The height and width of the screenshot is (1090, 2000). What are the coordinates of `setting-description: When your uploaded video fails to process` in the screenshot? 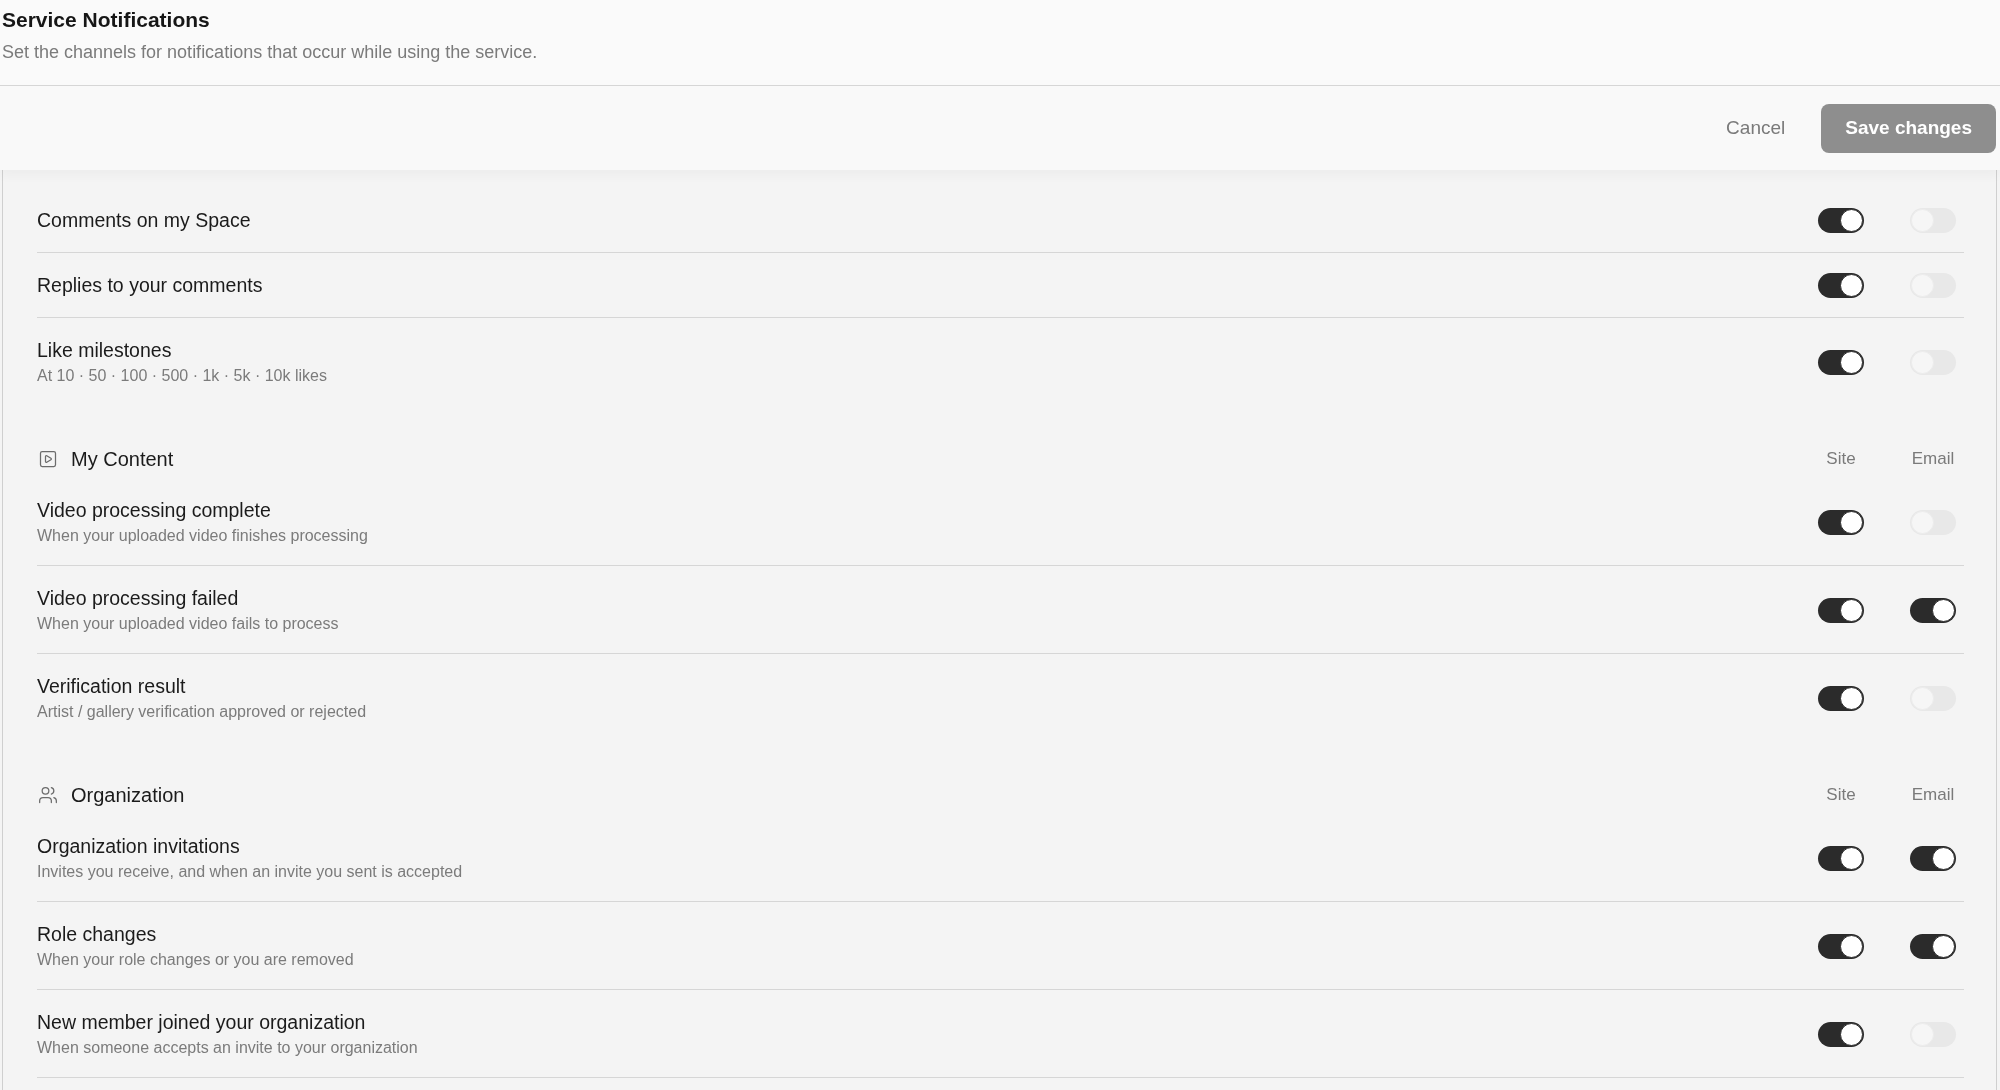 It's located at (188, 624).